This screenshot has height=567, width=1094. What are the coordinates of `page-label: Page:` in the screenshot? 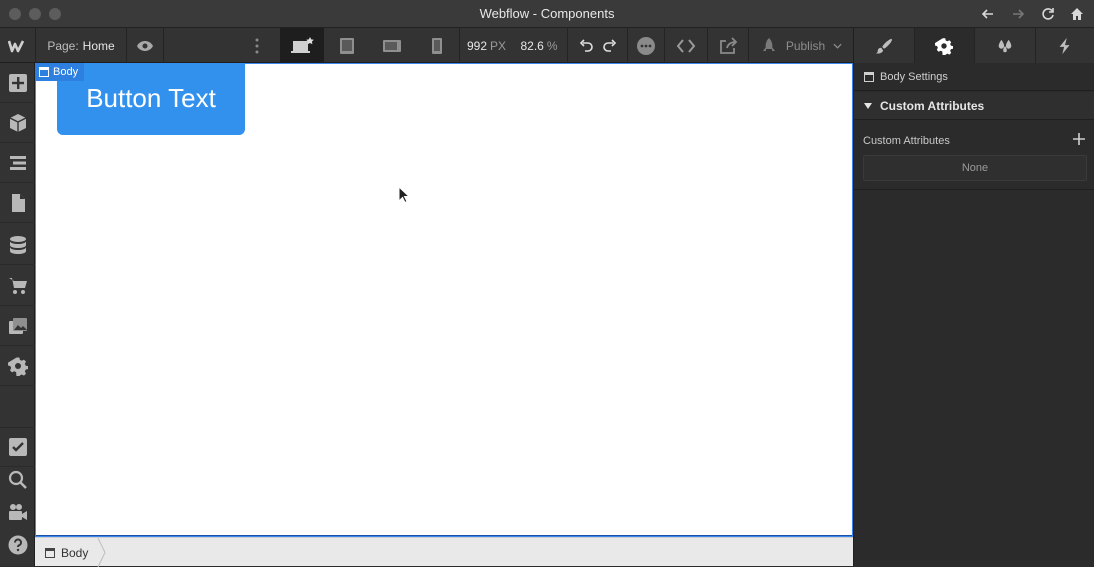 It's located at (62, 46).